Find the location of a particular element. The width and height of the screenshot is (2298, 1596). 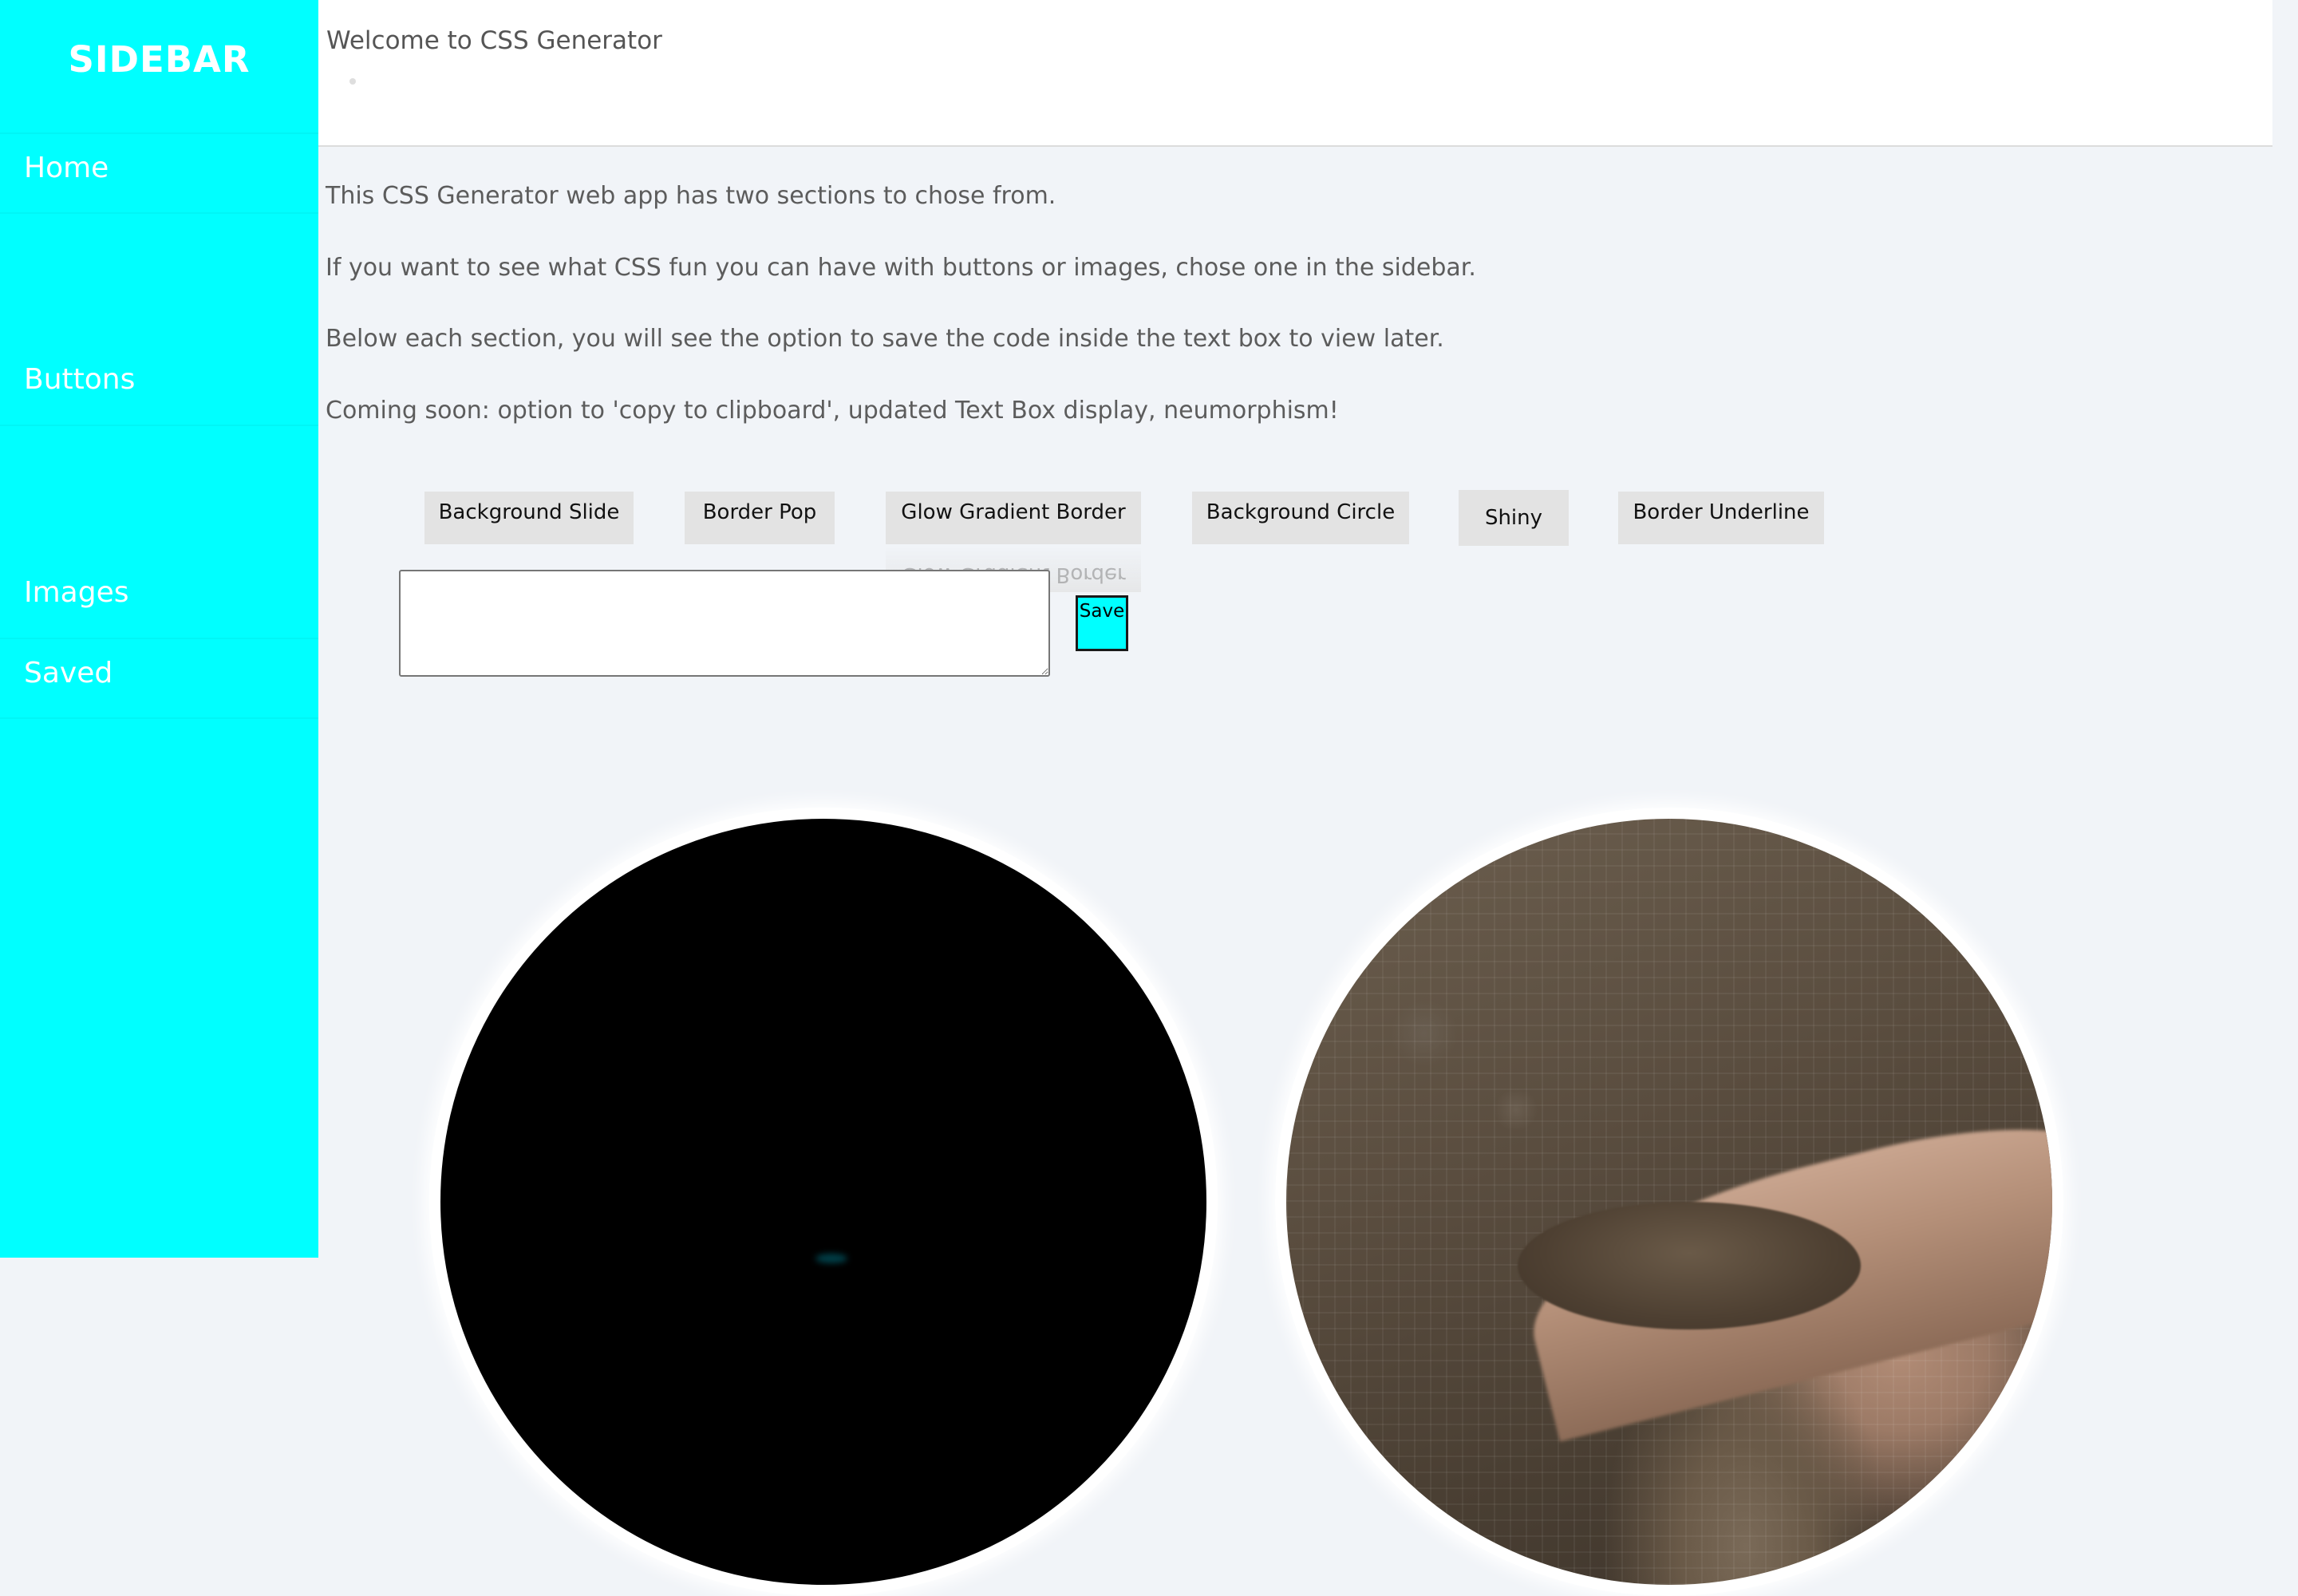

sidebar-title: SIDEBAR is located at coordinates (159, 60).